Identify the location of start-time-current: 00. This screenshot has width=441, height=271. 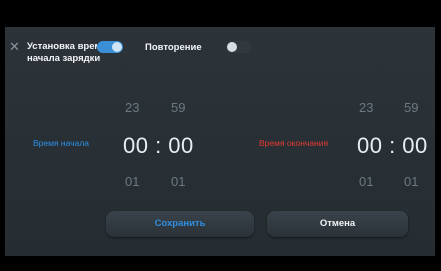
(158, 146).